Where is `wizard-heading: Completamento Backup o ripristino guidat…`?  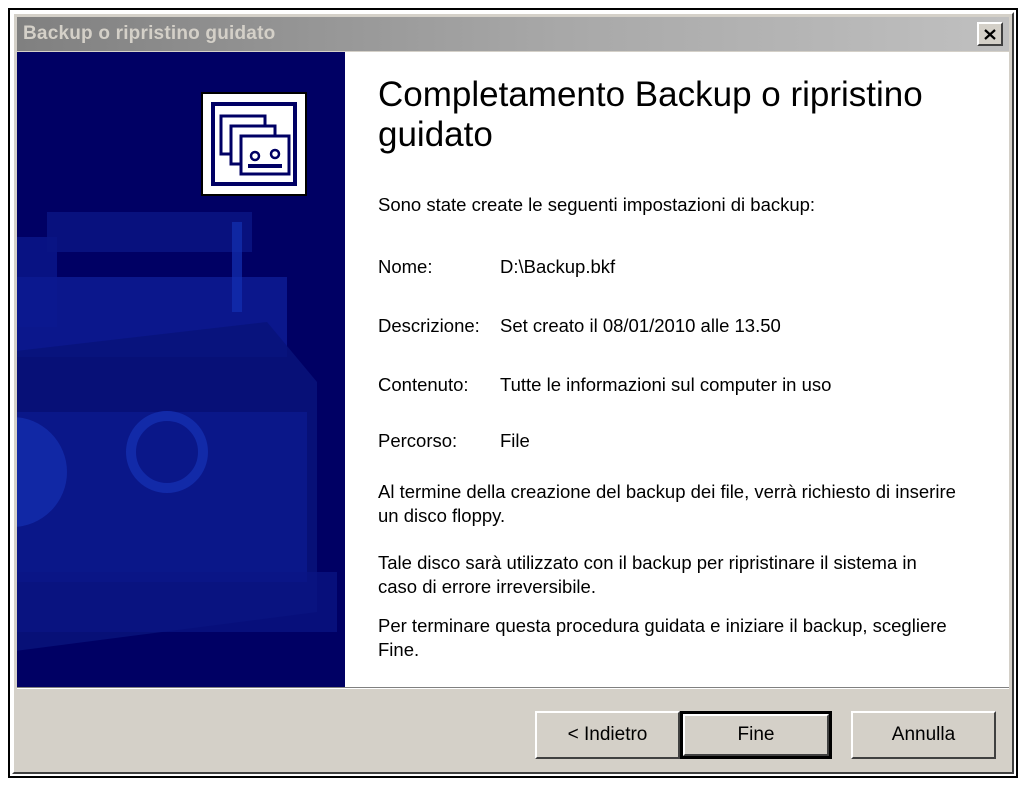
wizard-heading: Completamento Backup o ripristino guidat… is located at coordinates (650, 114).